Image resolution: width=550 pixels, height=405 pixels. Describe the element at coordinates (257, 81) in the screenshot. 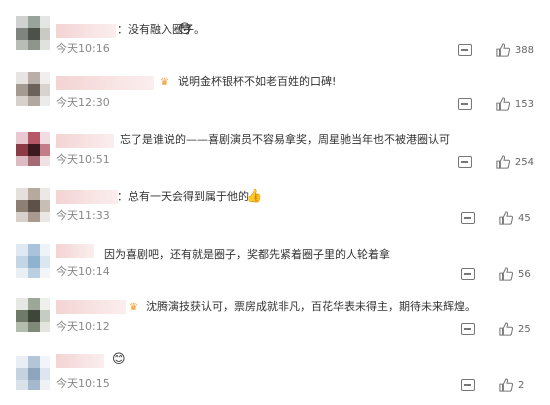

I see `comment-text: 说明金杯银杯不如老百姓的口碑!` at that location.